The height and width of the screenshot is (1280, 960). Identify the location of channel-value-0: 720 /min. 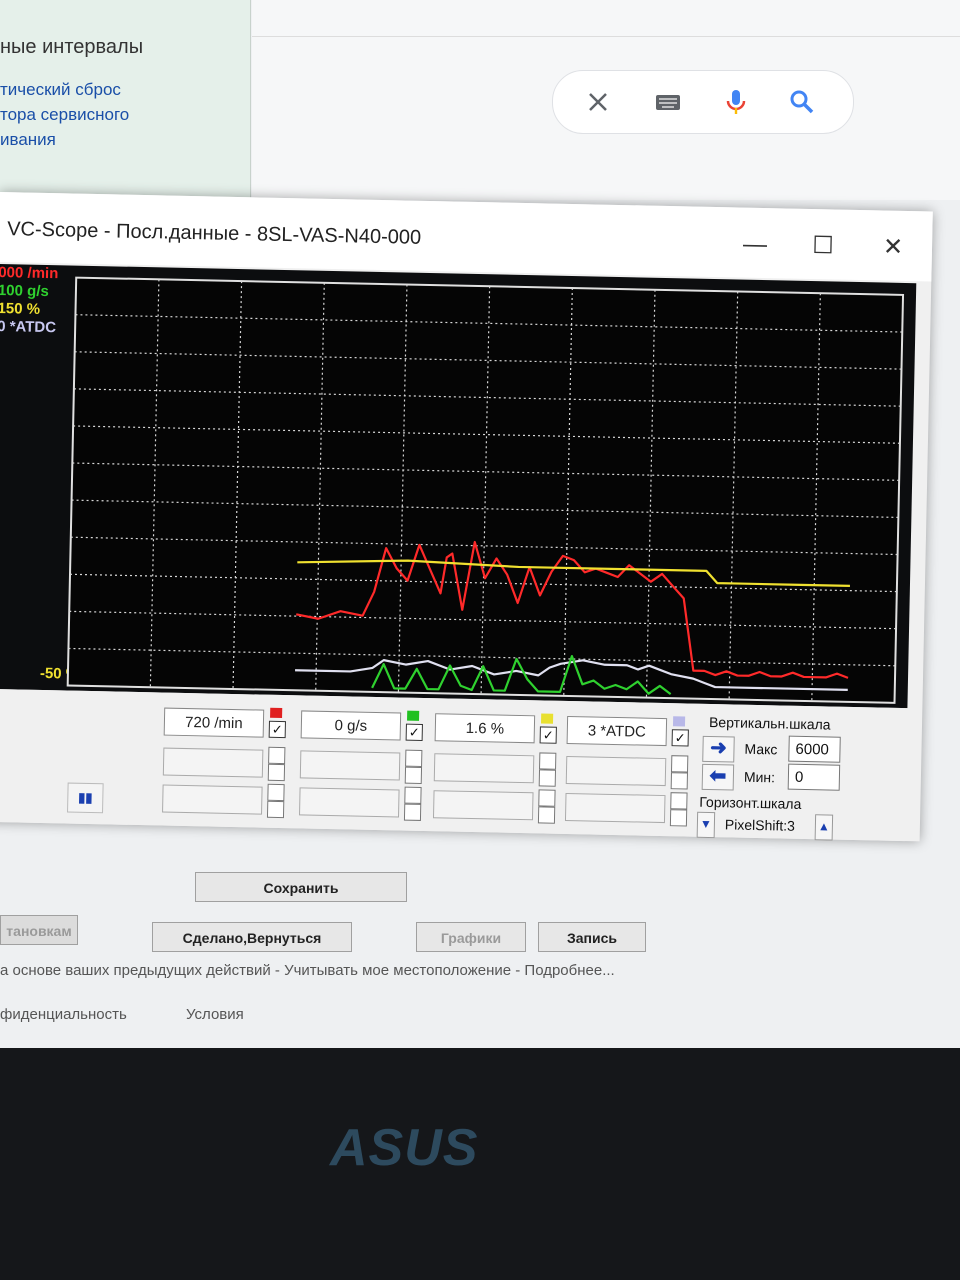
(214, 722).